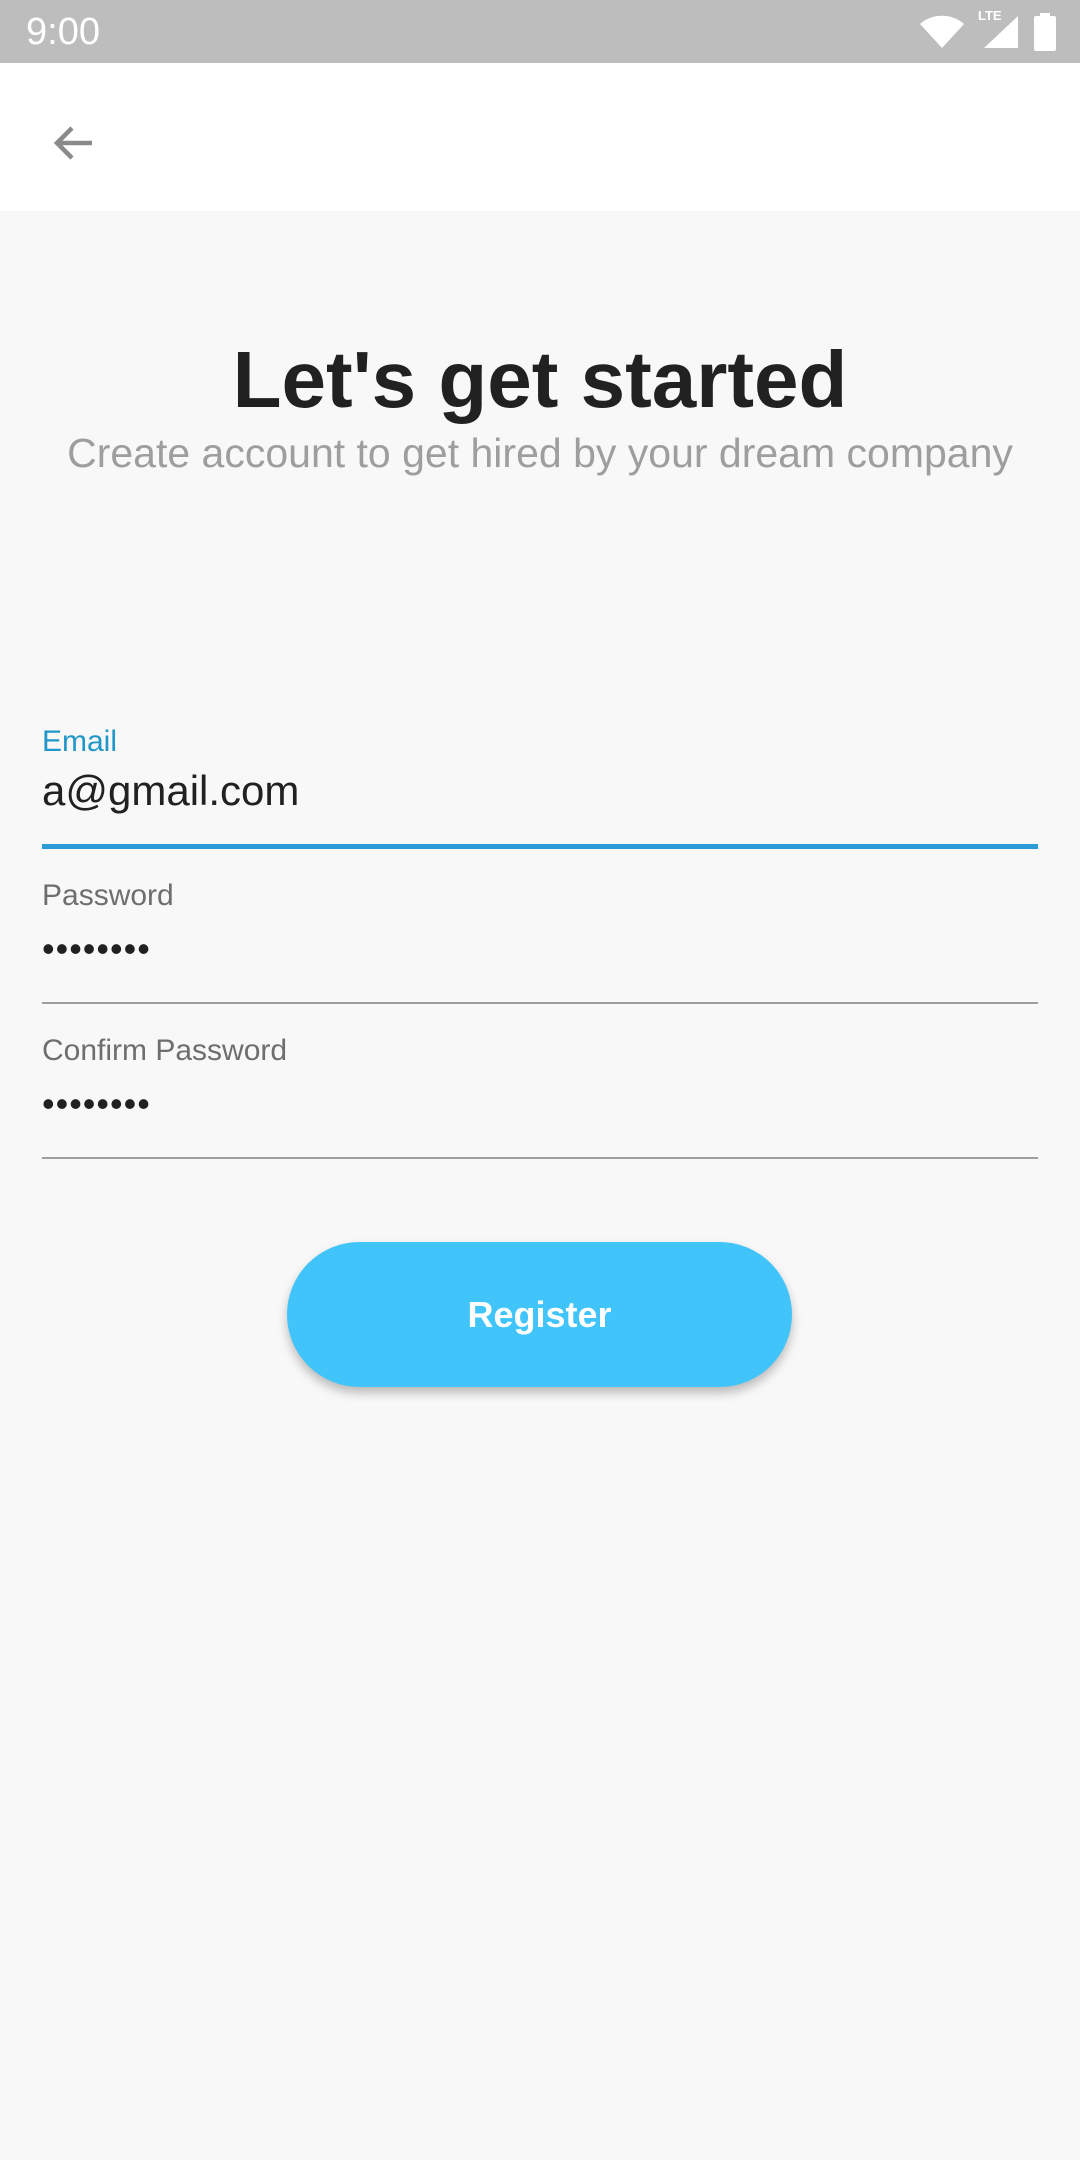 The image size is (1080, 2160). Describe the element at coordinates (170, 791) in the screenshot. I see `email-input: a@gmail.com` at that location.